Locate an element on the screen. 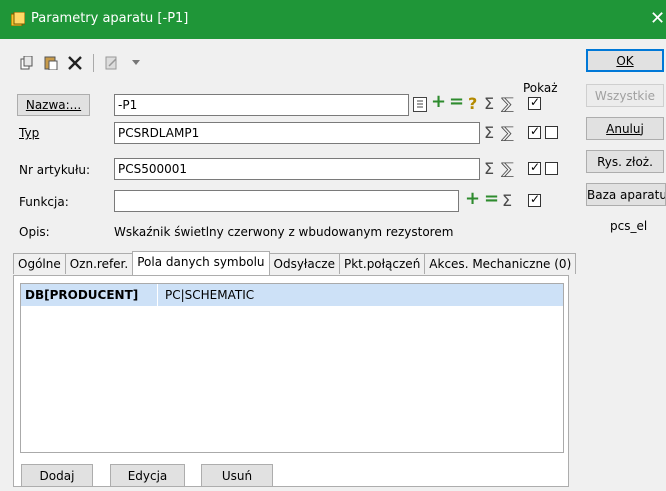 The image size is (666, 491). toolbar is located at coordinates (81, 63).